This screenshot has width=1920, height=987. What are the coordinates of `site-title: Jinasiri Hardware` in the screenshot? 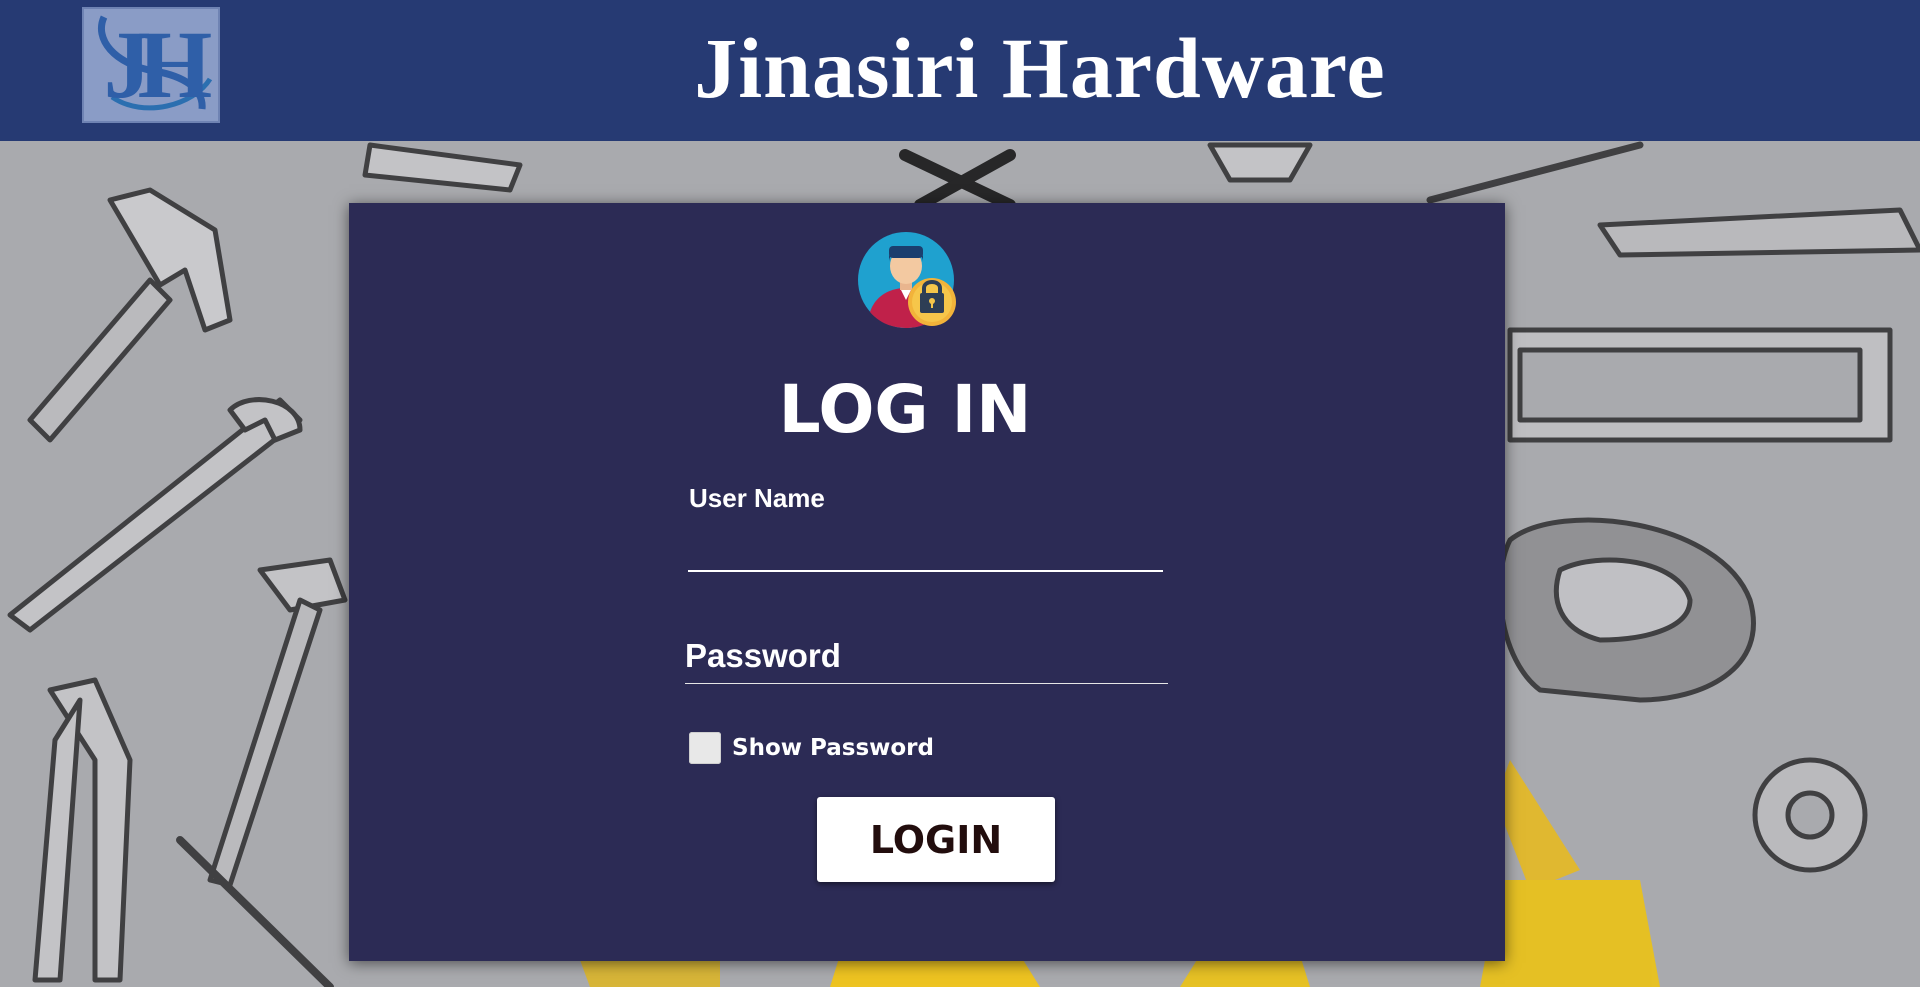 It's located at (1040, 68).